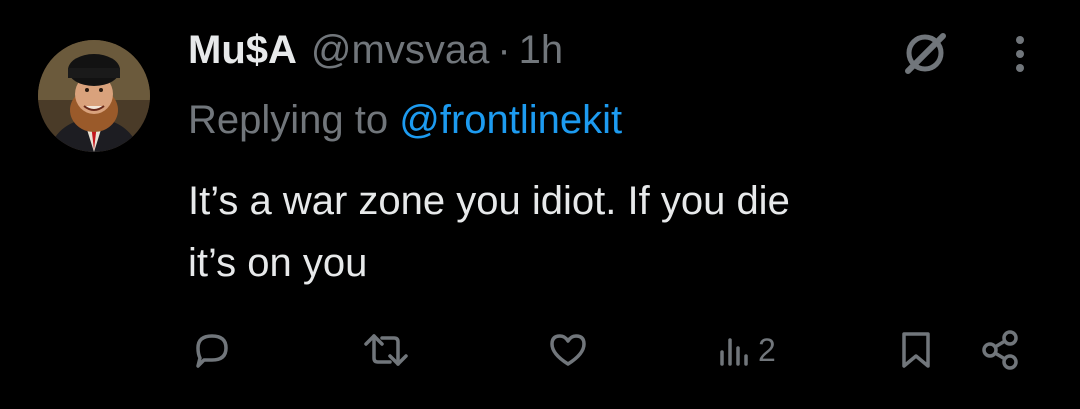  I want to click on bookmark-button, so click(916, 350).